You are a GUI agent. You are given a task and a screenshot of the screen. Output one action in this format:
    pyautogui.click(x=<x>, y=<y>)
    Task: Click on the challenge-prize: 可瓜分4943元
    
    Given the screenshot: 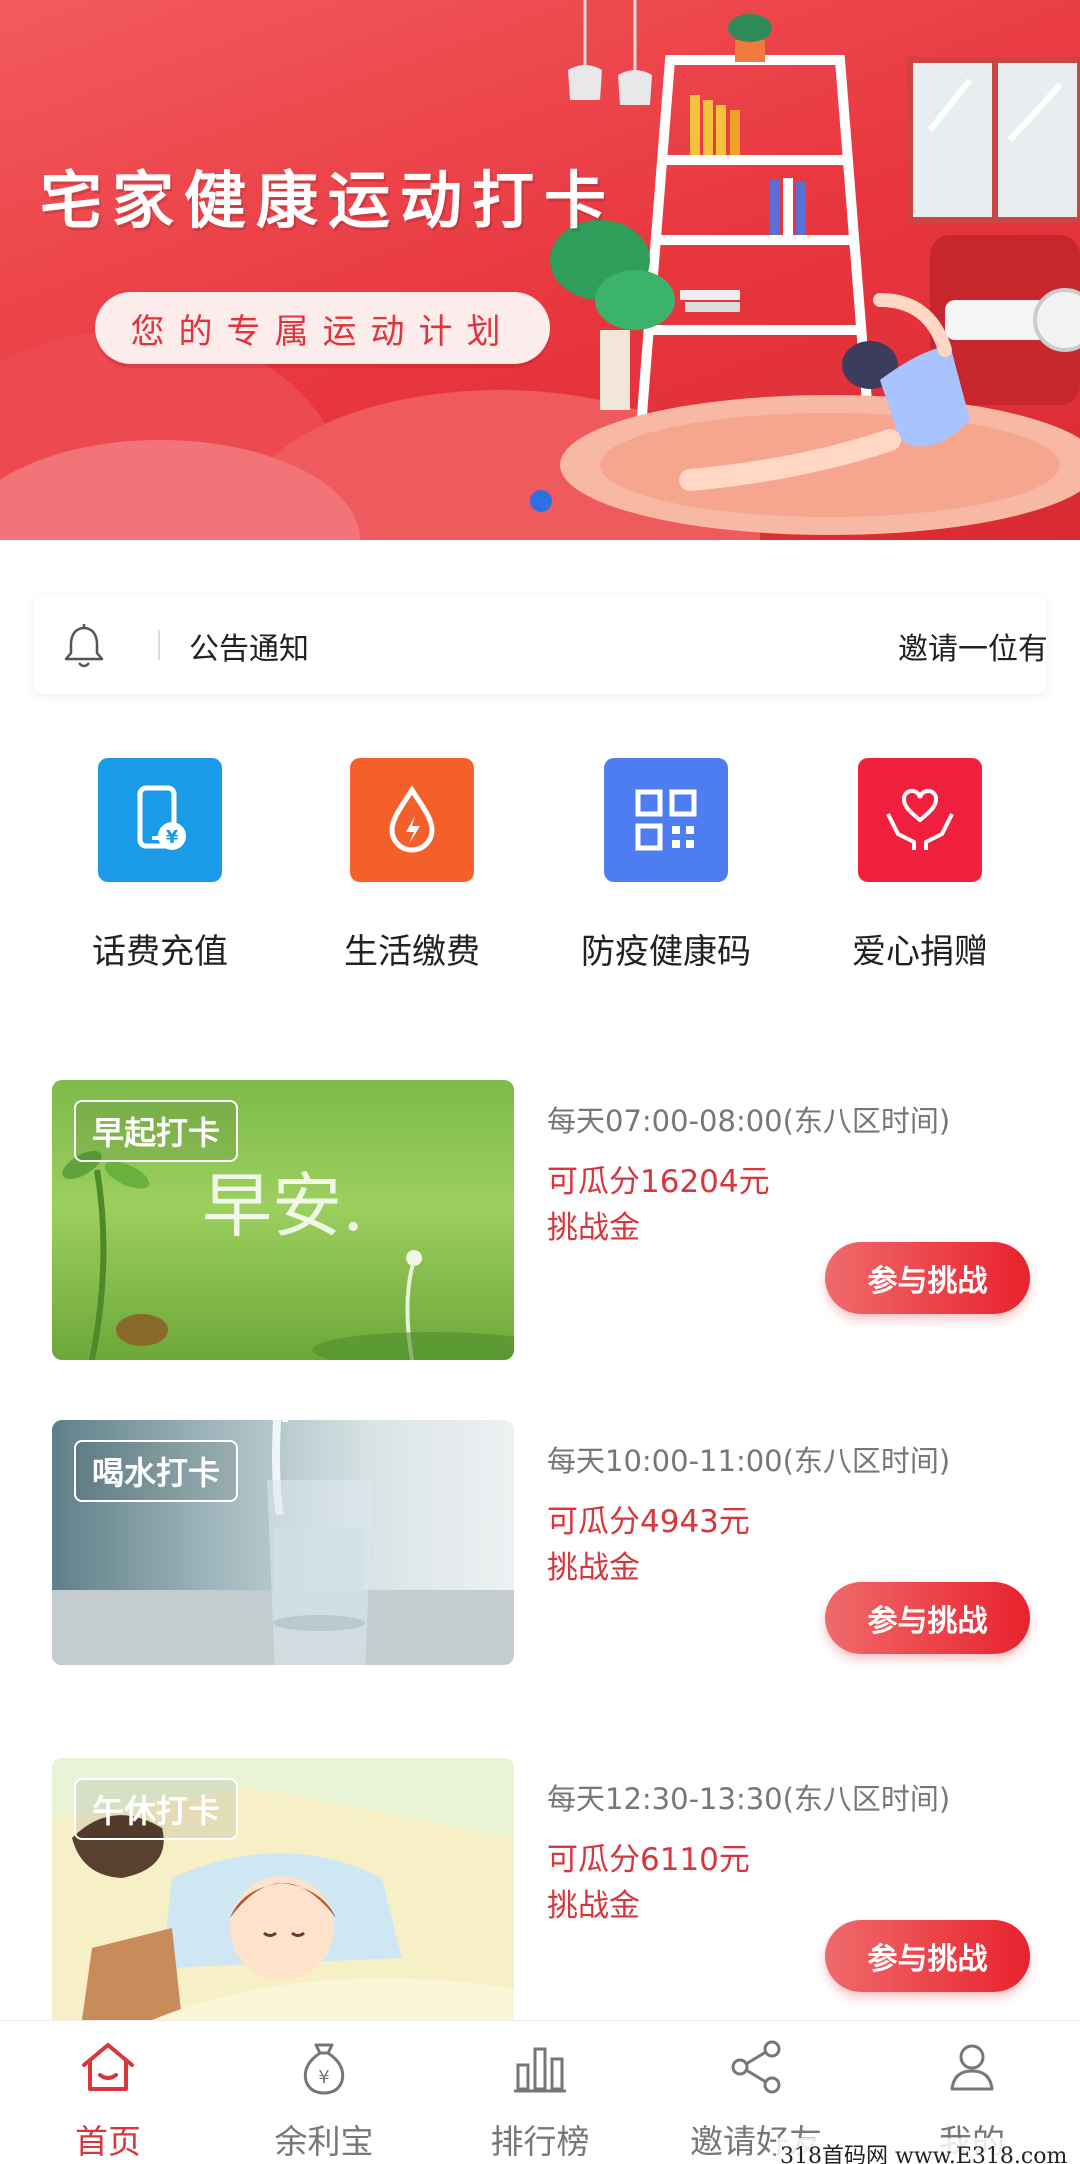 What is the action you would take?
    pyautogui.click(x=648, y=1522)
    